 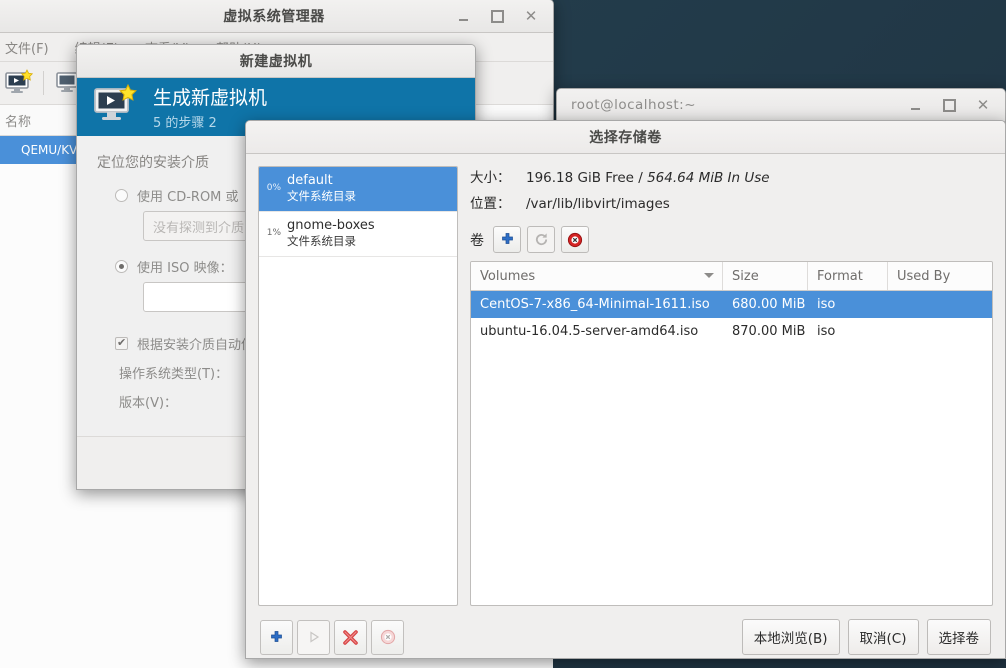 I want to click on newvm-title: 新建虚拟机, so click(x=276, y=62).